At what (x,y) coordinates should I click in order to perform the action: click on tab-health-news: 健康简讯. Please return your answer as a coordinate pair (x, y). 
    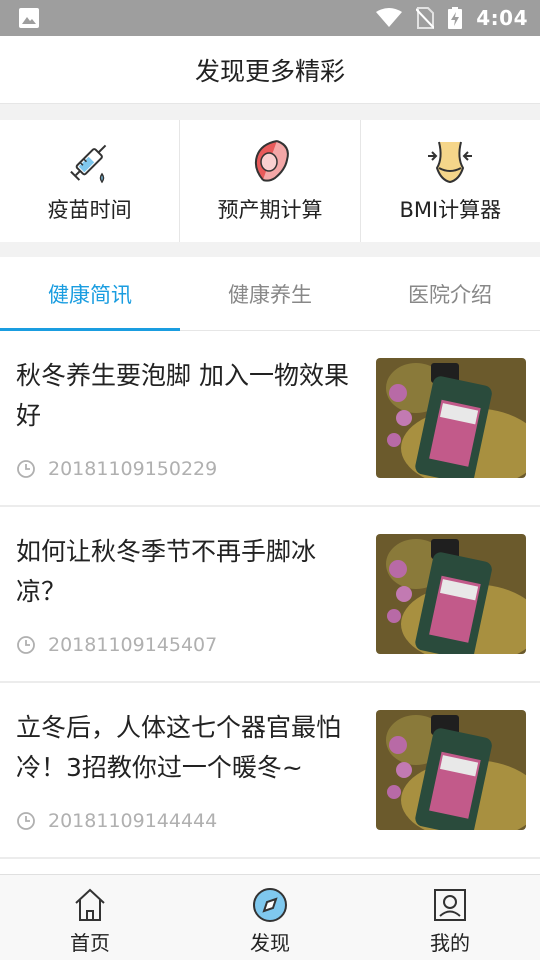
    Looking at the image, I should click on (90, 294).